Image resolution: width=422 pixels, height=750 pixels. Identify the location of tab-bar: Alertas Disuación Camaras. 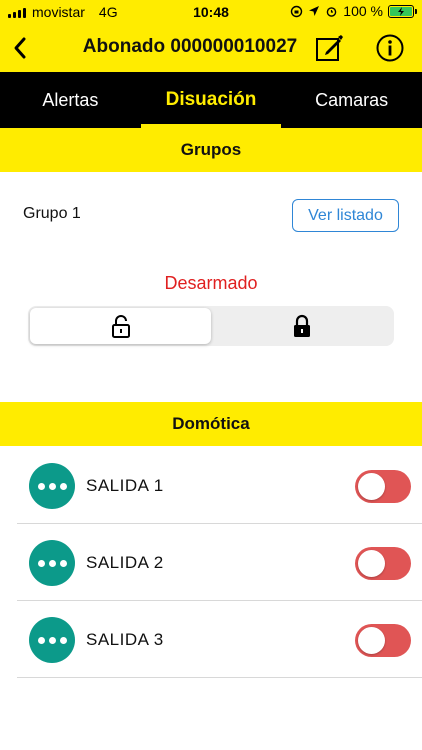
(211, 100).